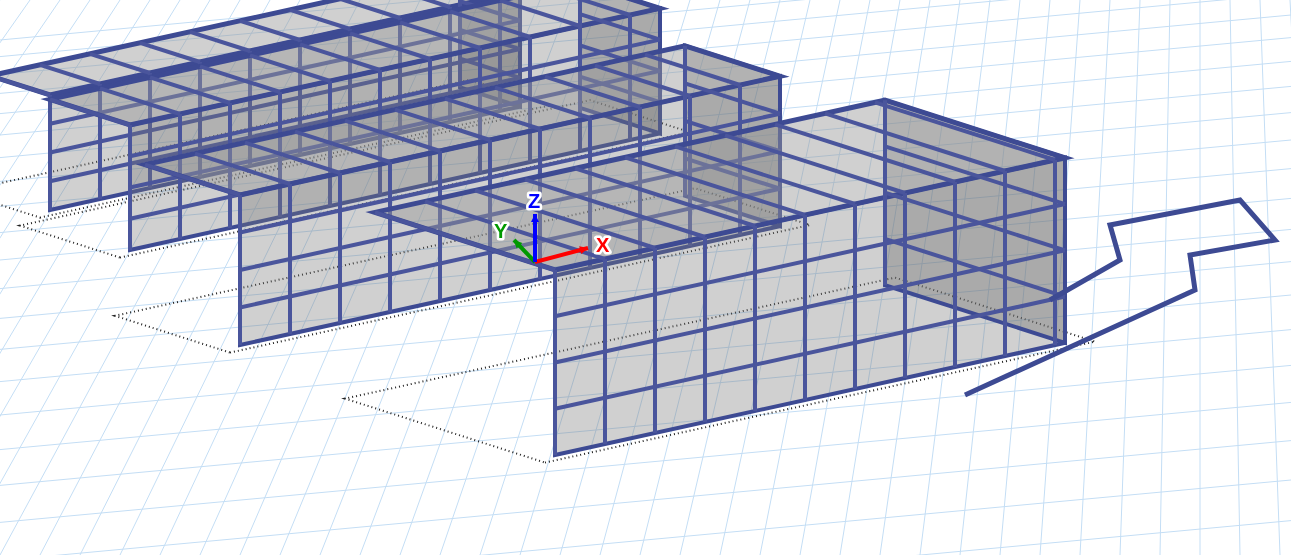  I want to click on axis-label: Z, so click(534, 201).